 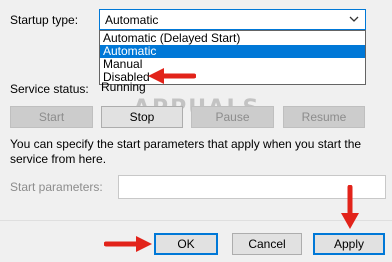 What do you see at coordinates (56, 187) in the screenshot?
I see `start-parameters-label: Start parameters:` at bounding box center [56, 187].